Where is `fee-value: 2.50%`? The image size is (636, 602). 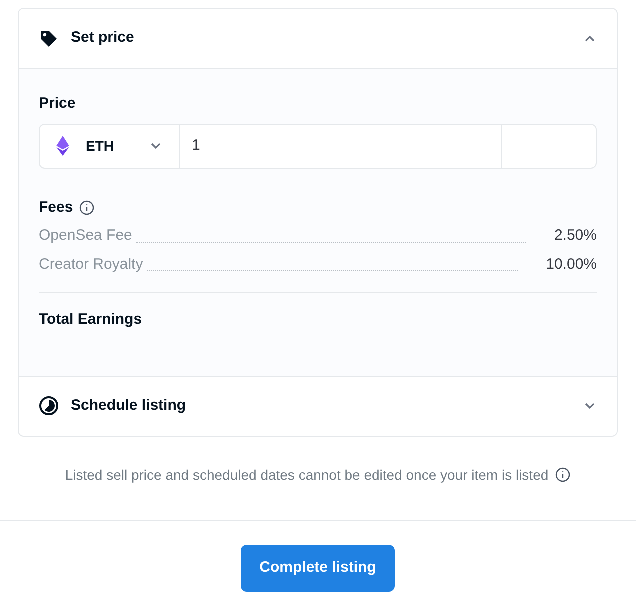 fee-value: 2.50% is located at coordinates (575, 236).